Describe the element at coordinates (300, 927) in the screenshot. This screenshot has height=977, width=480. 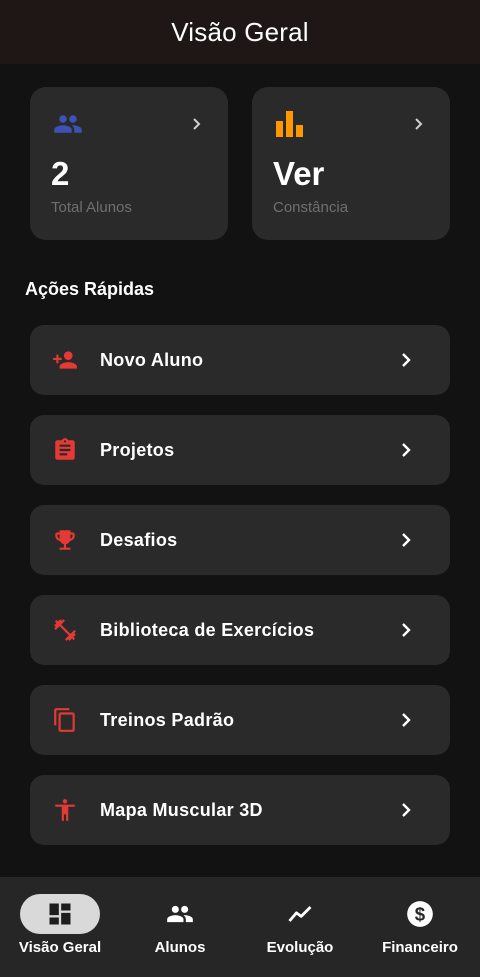
I see `nav-item-evolucao: Evolução` at that location.